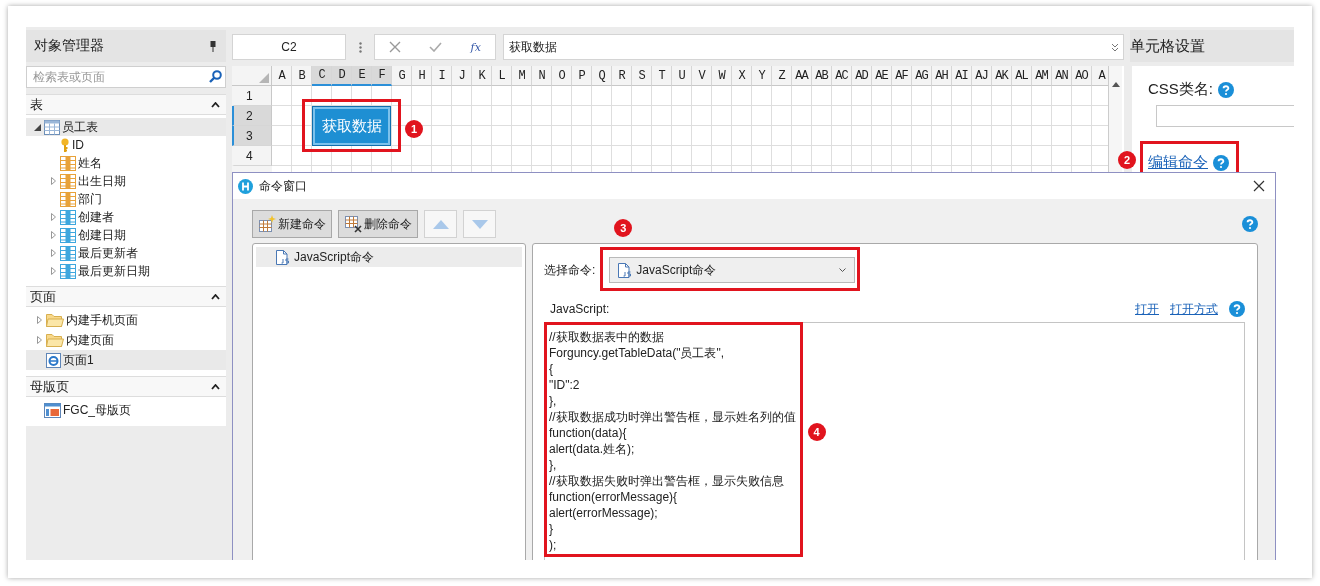  I want to click on drag-handle-icon, so click(360, 47).